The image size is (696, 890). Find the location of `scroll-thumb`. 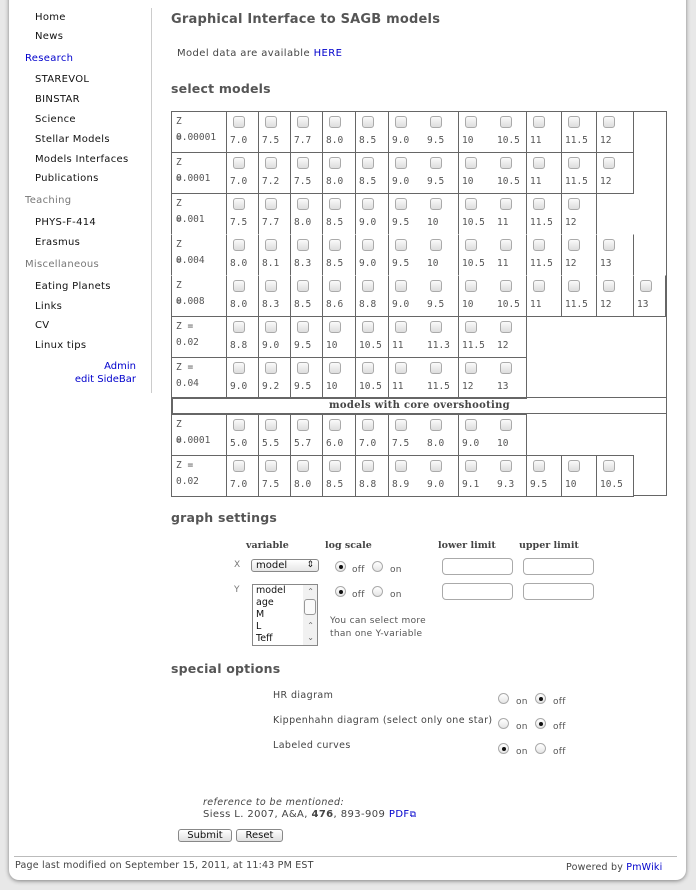

scroll-thumb is located at coordinates (310, 607).